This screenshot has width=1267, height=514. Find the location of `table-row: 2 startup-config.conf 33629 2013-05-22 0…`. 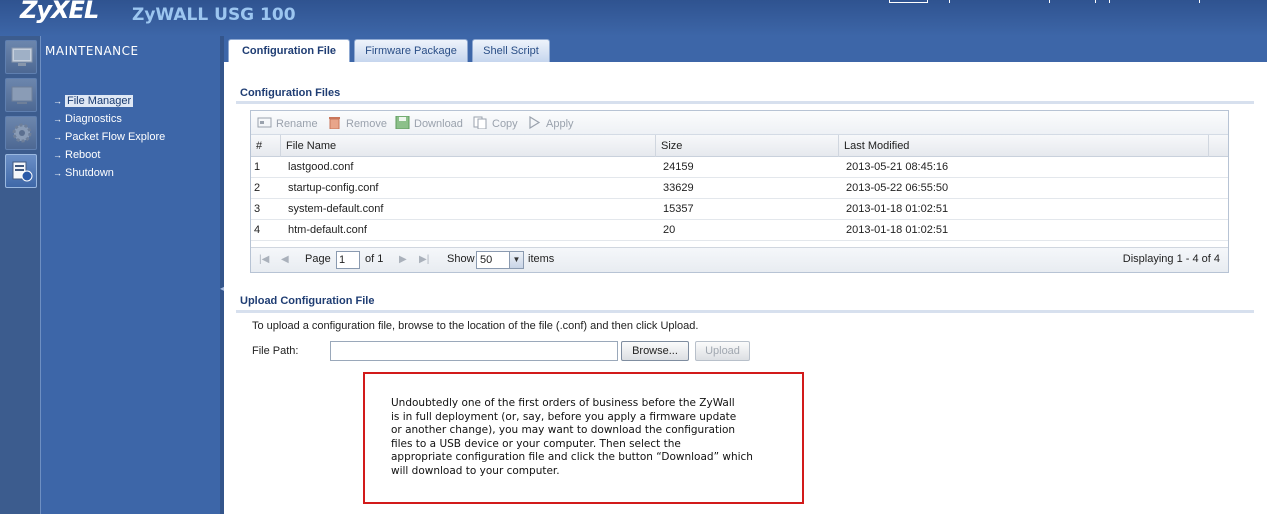

table-row: 2 startup-config.conf 33629 2013-05-22 0… is located at coordinates (739, 188).